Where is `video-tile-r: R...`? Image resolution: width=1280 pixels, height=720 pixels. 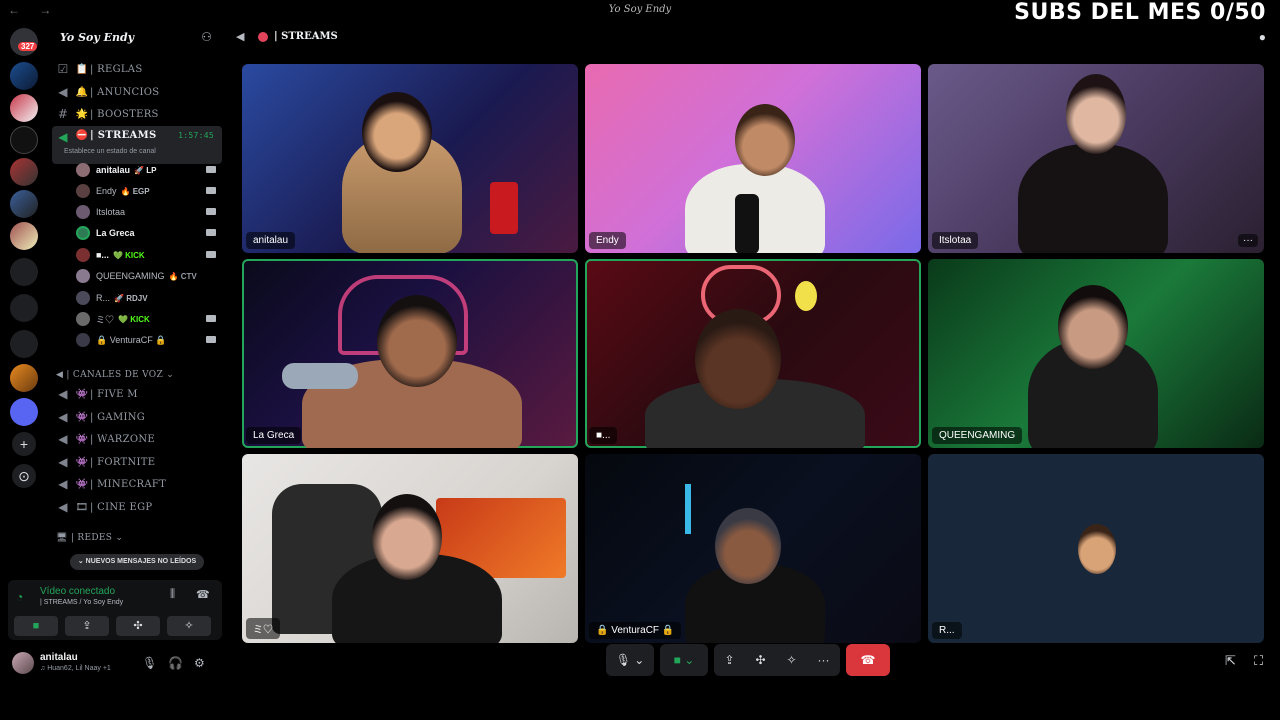 video-tile-r: R... is located at coordinates (1096, 548).